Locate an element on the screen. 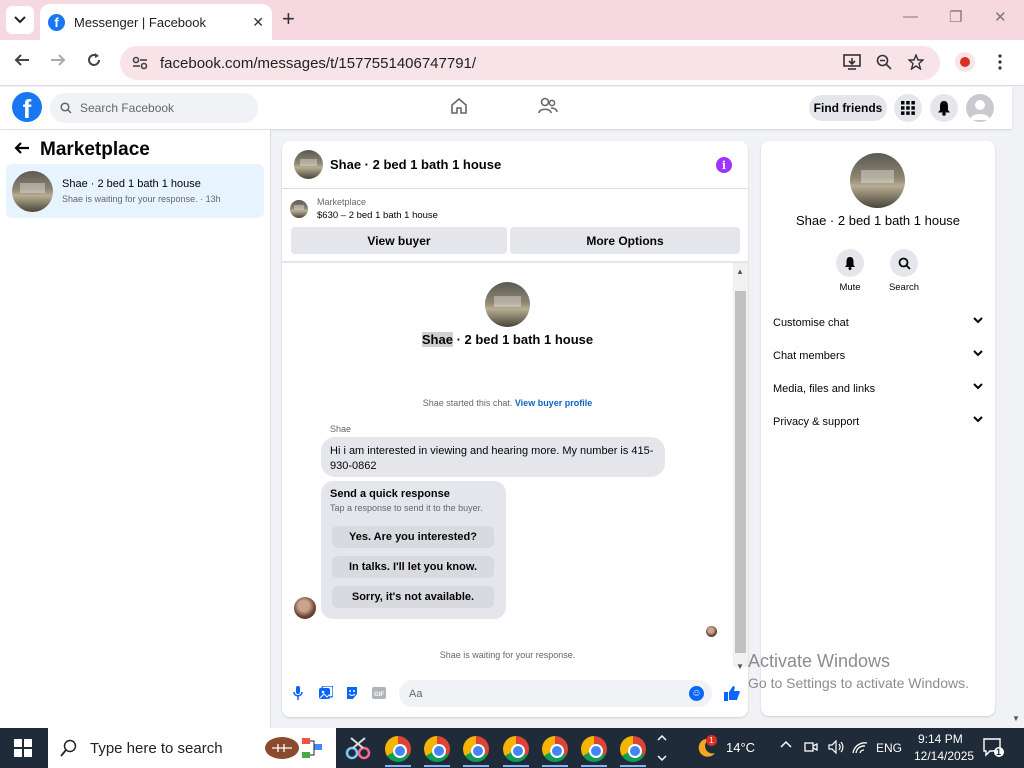 This screenshot has height=768, width=1024. section-label: Media, files and links is located at coordinates (824, 389).